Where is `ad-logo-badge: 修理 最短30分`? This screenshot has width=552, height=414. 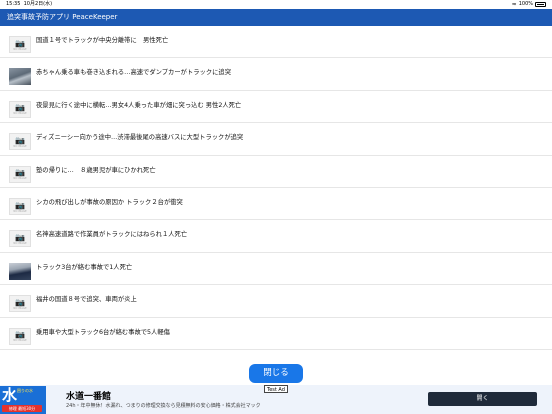 ad-logo-badge: 修理 最短30分 is located at coordinates (22, 408).